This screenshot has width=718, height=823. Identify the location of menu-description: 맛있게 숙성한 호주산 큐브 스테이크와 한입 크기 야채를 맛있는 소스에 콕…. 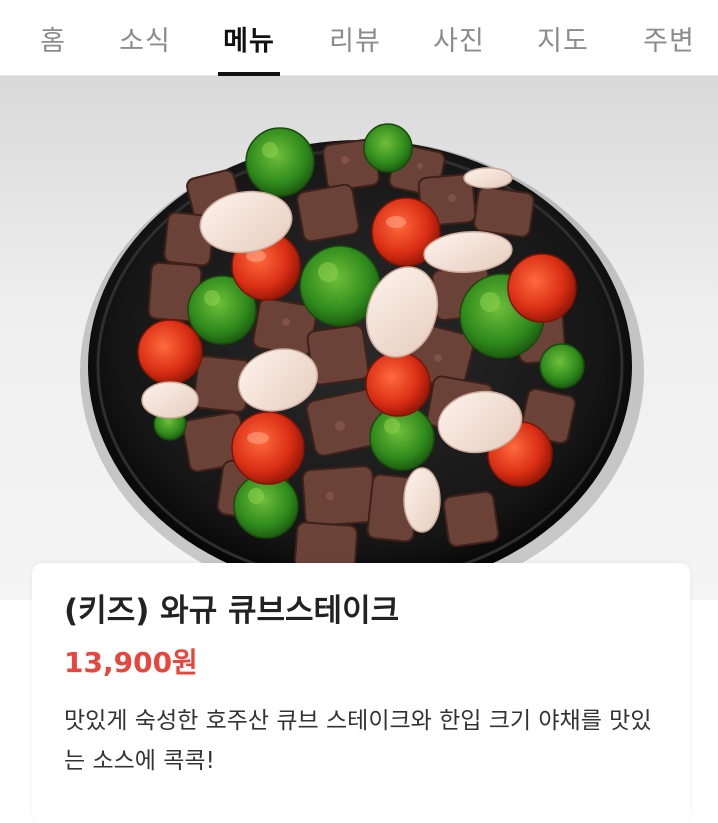
(358, 741).